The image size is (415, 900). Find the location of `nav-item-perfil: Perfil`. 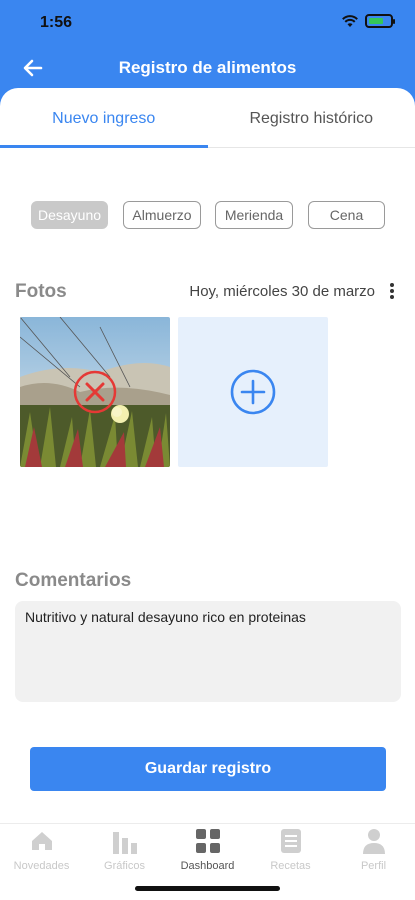

nav-item-perfil: Perfil is located at coordinates (373, 854).